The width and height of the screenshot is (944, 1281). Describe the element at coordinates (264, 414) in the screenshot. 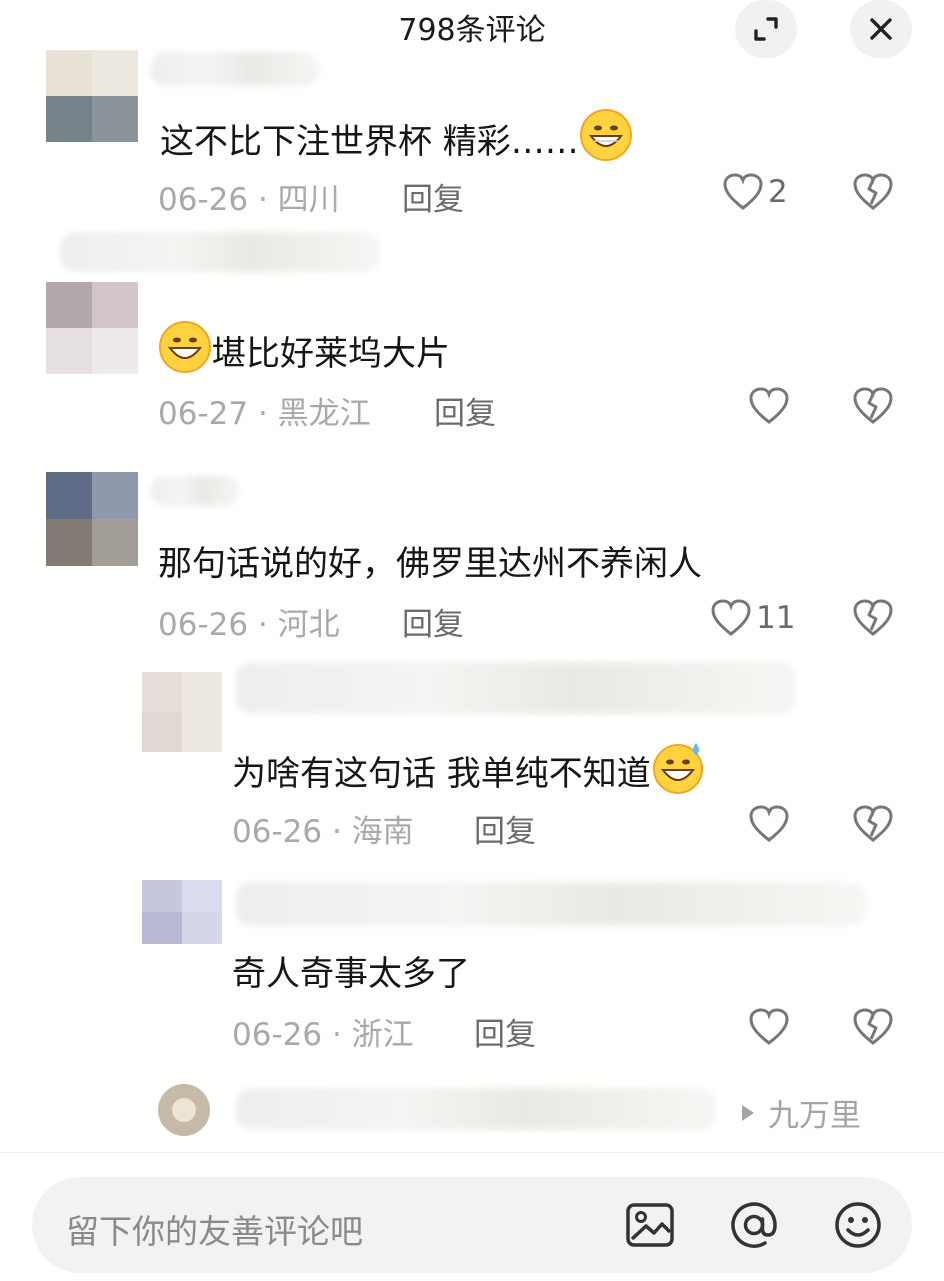

I see `comment-meta: 06-27 · 黑龙江` at that location.